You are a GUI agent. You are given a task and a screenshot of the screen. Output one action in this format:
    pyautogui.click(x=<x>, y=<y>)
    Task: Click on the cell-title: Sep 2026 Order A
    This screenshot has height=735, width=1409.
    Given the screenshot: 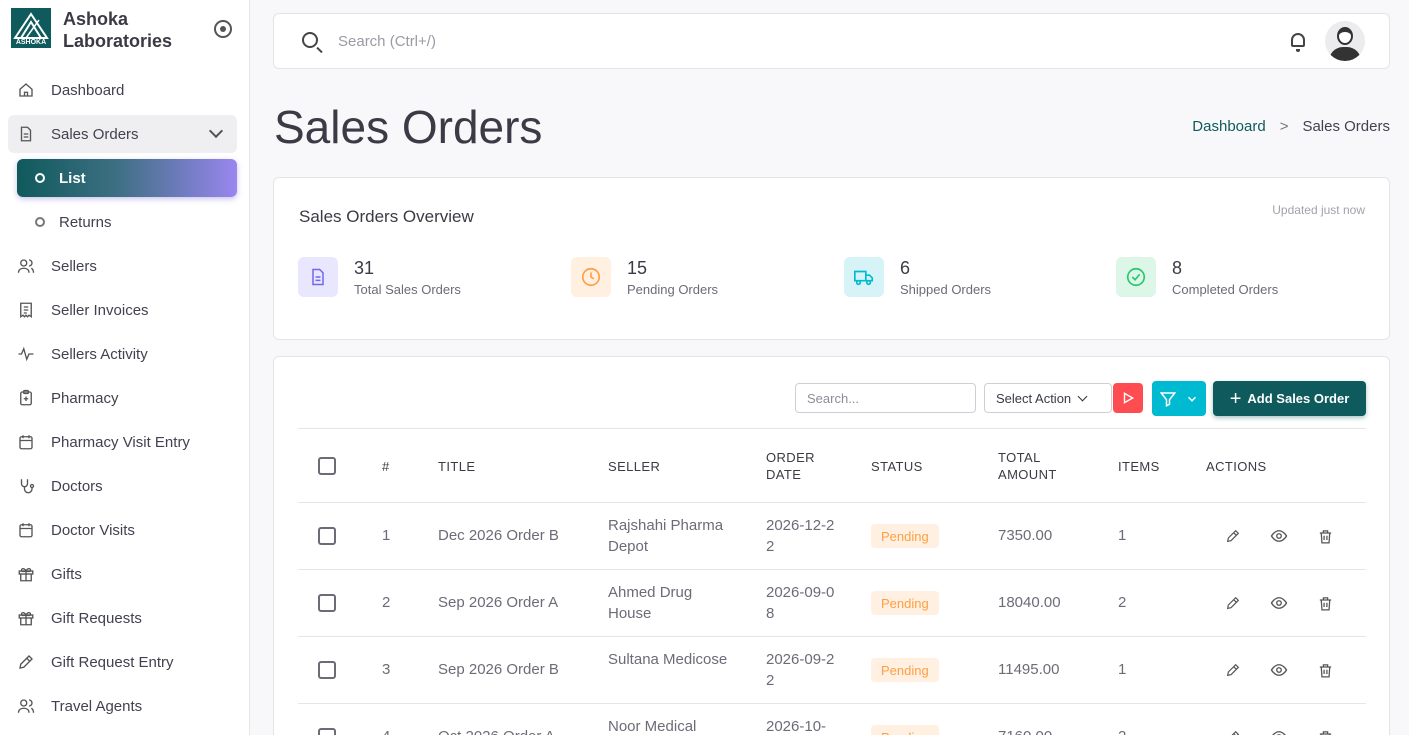 What is the action you would take?
    pyautogui.click(x=498, y=602)
    